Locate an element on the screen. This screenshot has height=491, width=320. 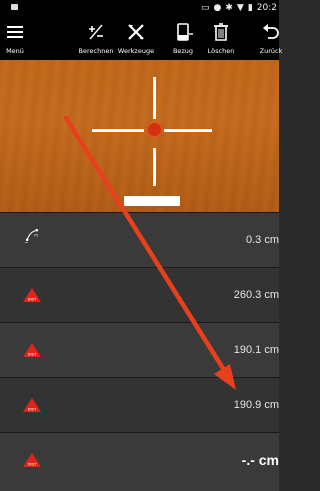
measurement-value: 260.3 cm is located at coordinates (256, 295).